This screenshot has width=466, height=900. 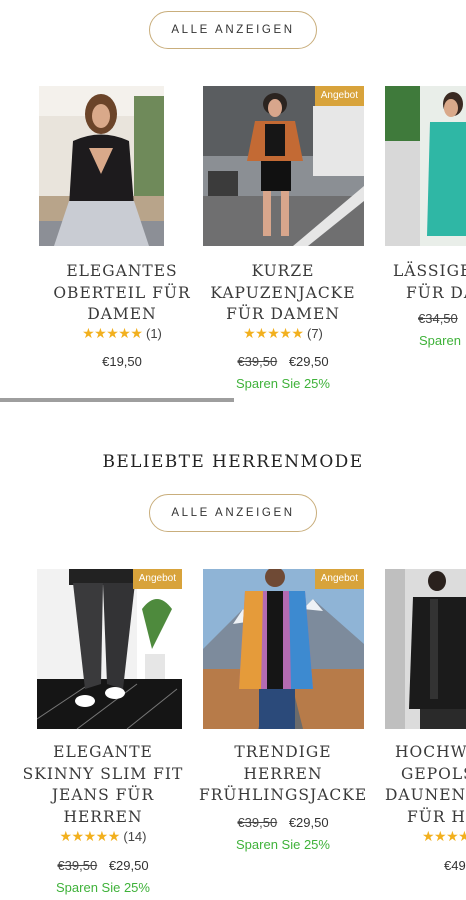 I want to click on title-line: GEPOLS, so click(x=433, y=773).